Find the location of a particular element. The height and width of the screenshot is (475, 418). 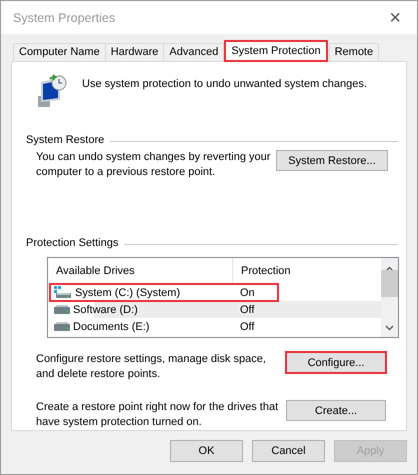

dialog-button: Cancel is located at coordinates (288, 451).